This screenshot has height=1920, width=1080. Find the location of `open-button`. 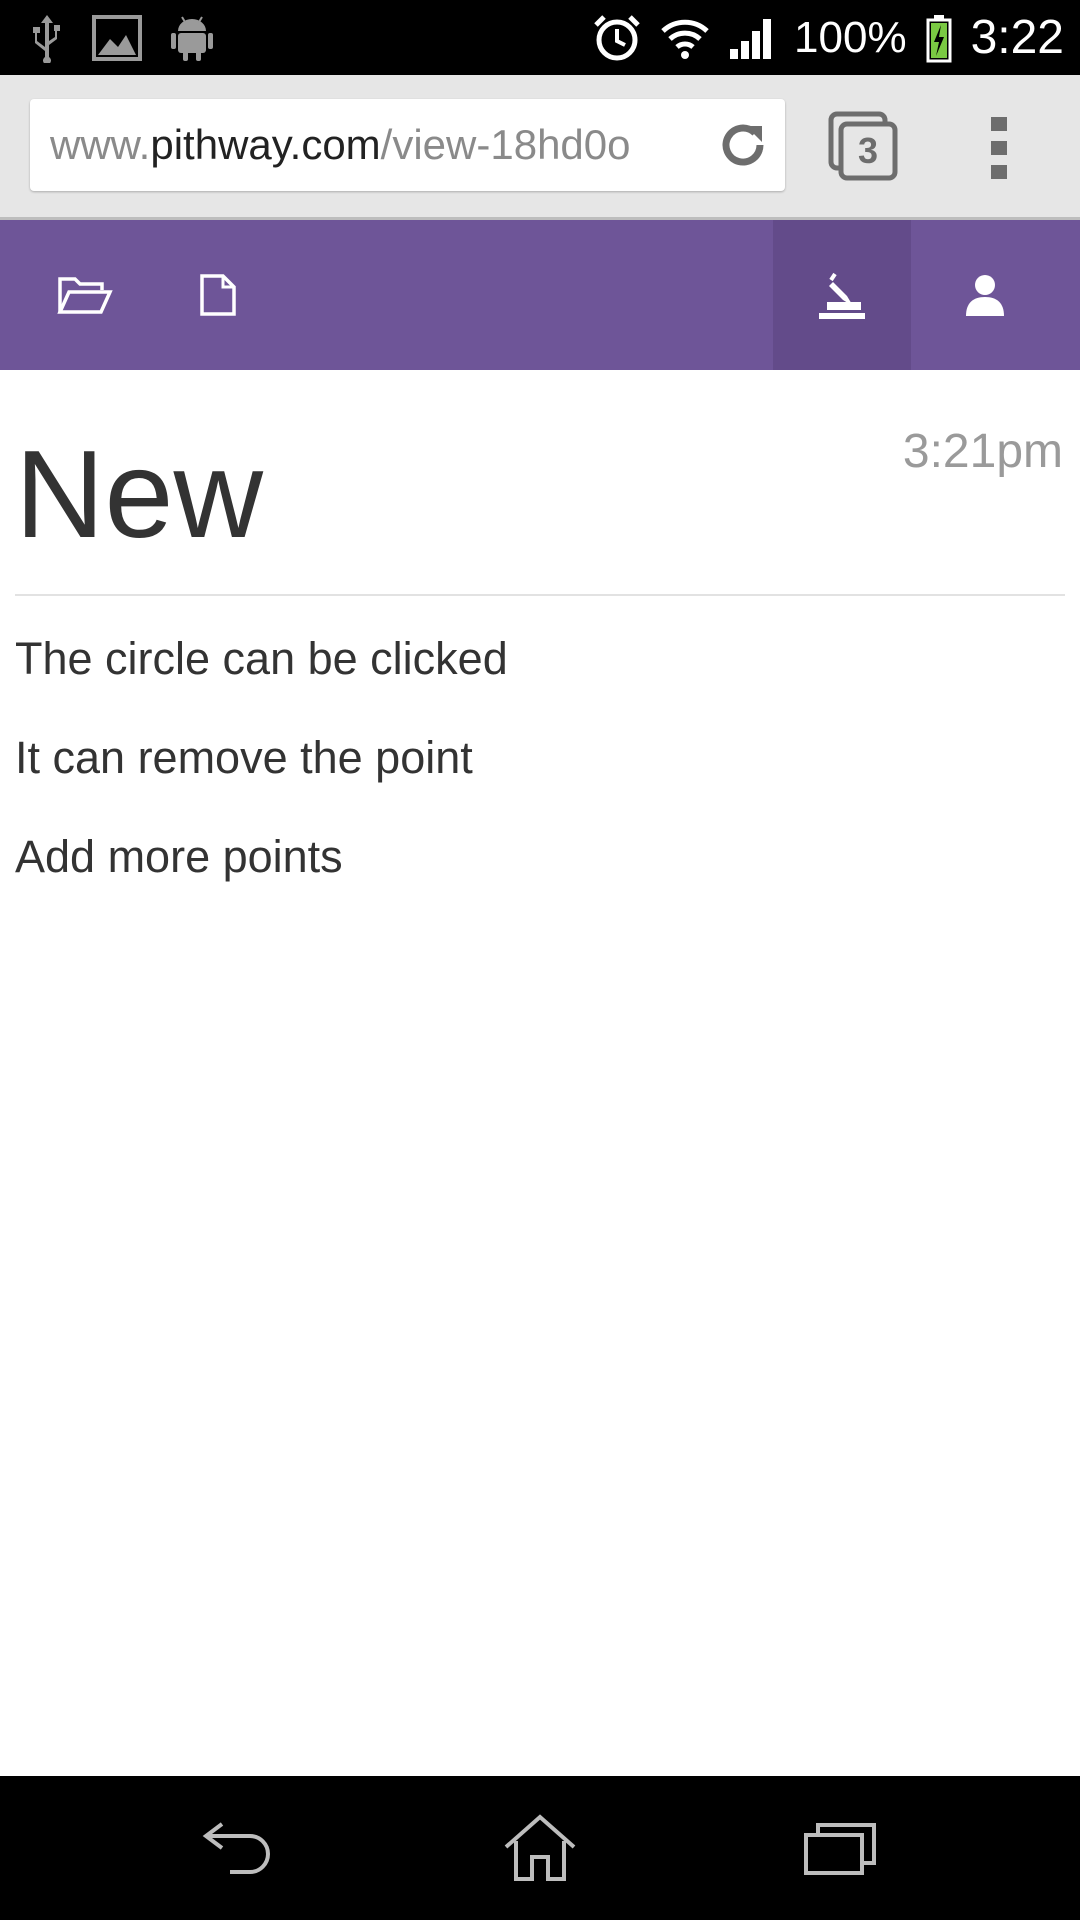

open-button is located at coordinates (85, 295).